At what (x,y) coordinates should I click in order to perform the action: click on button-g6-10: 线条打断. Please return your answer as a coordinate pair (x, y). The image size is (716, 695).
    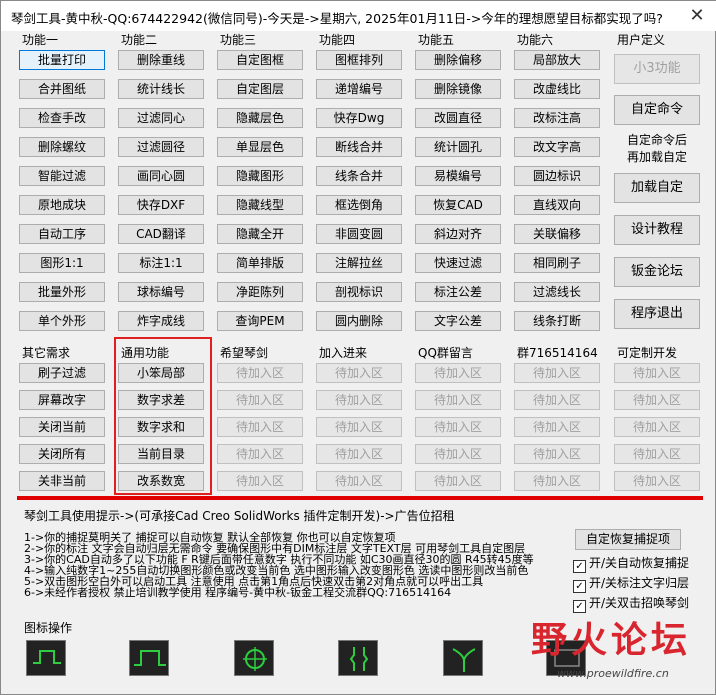
    Looking at the image, I should click on (557, 321).